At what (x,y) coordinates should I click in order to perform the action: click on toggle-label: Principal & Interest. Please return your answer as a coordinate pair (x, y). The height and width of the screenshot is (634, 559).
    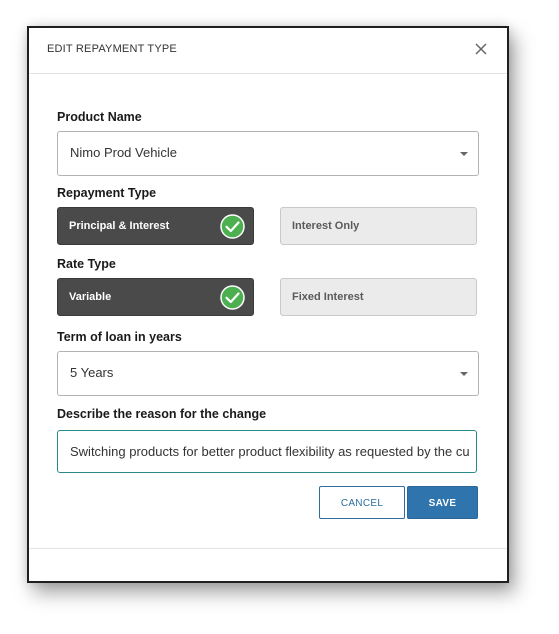
    Looking at the image, I should click on (119, 226).